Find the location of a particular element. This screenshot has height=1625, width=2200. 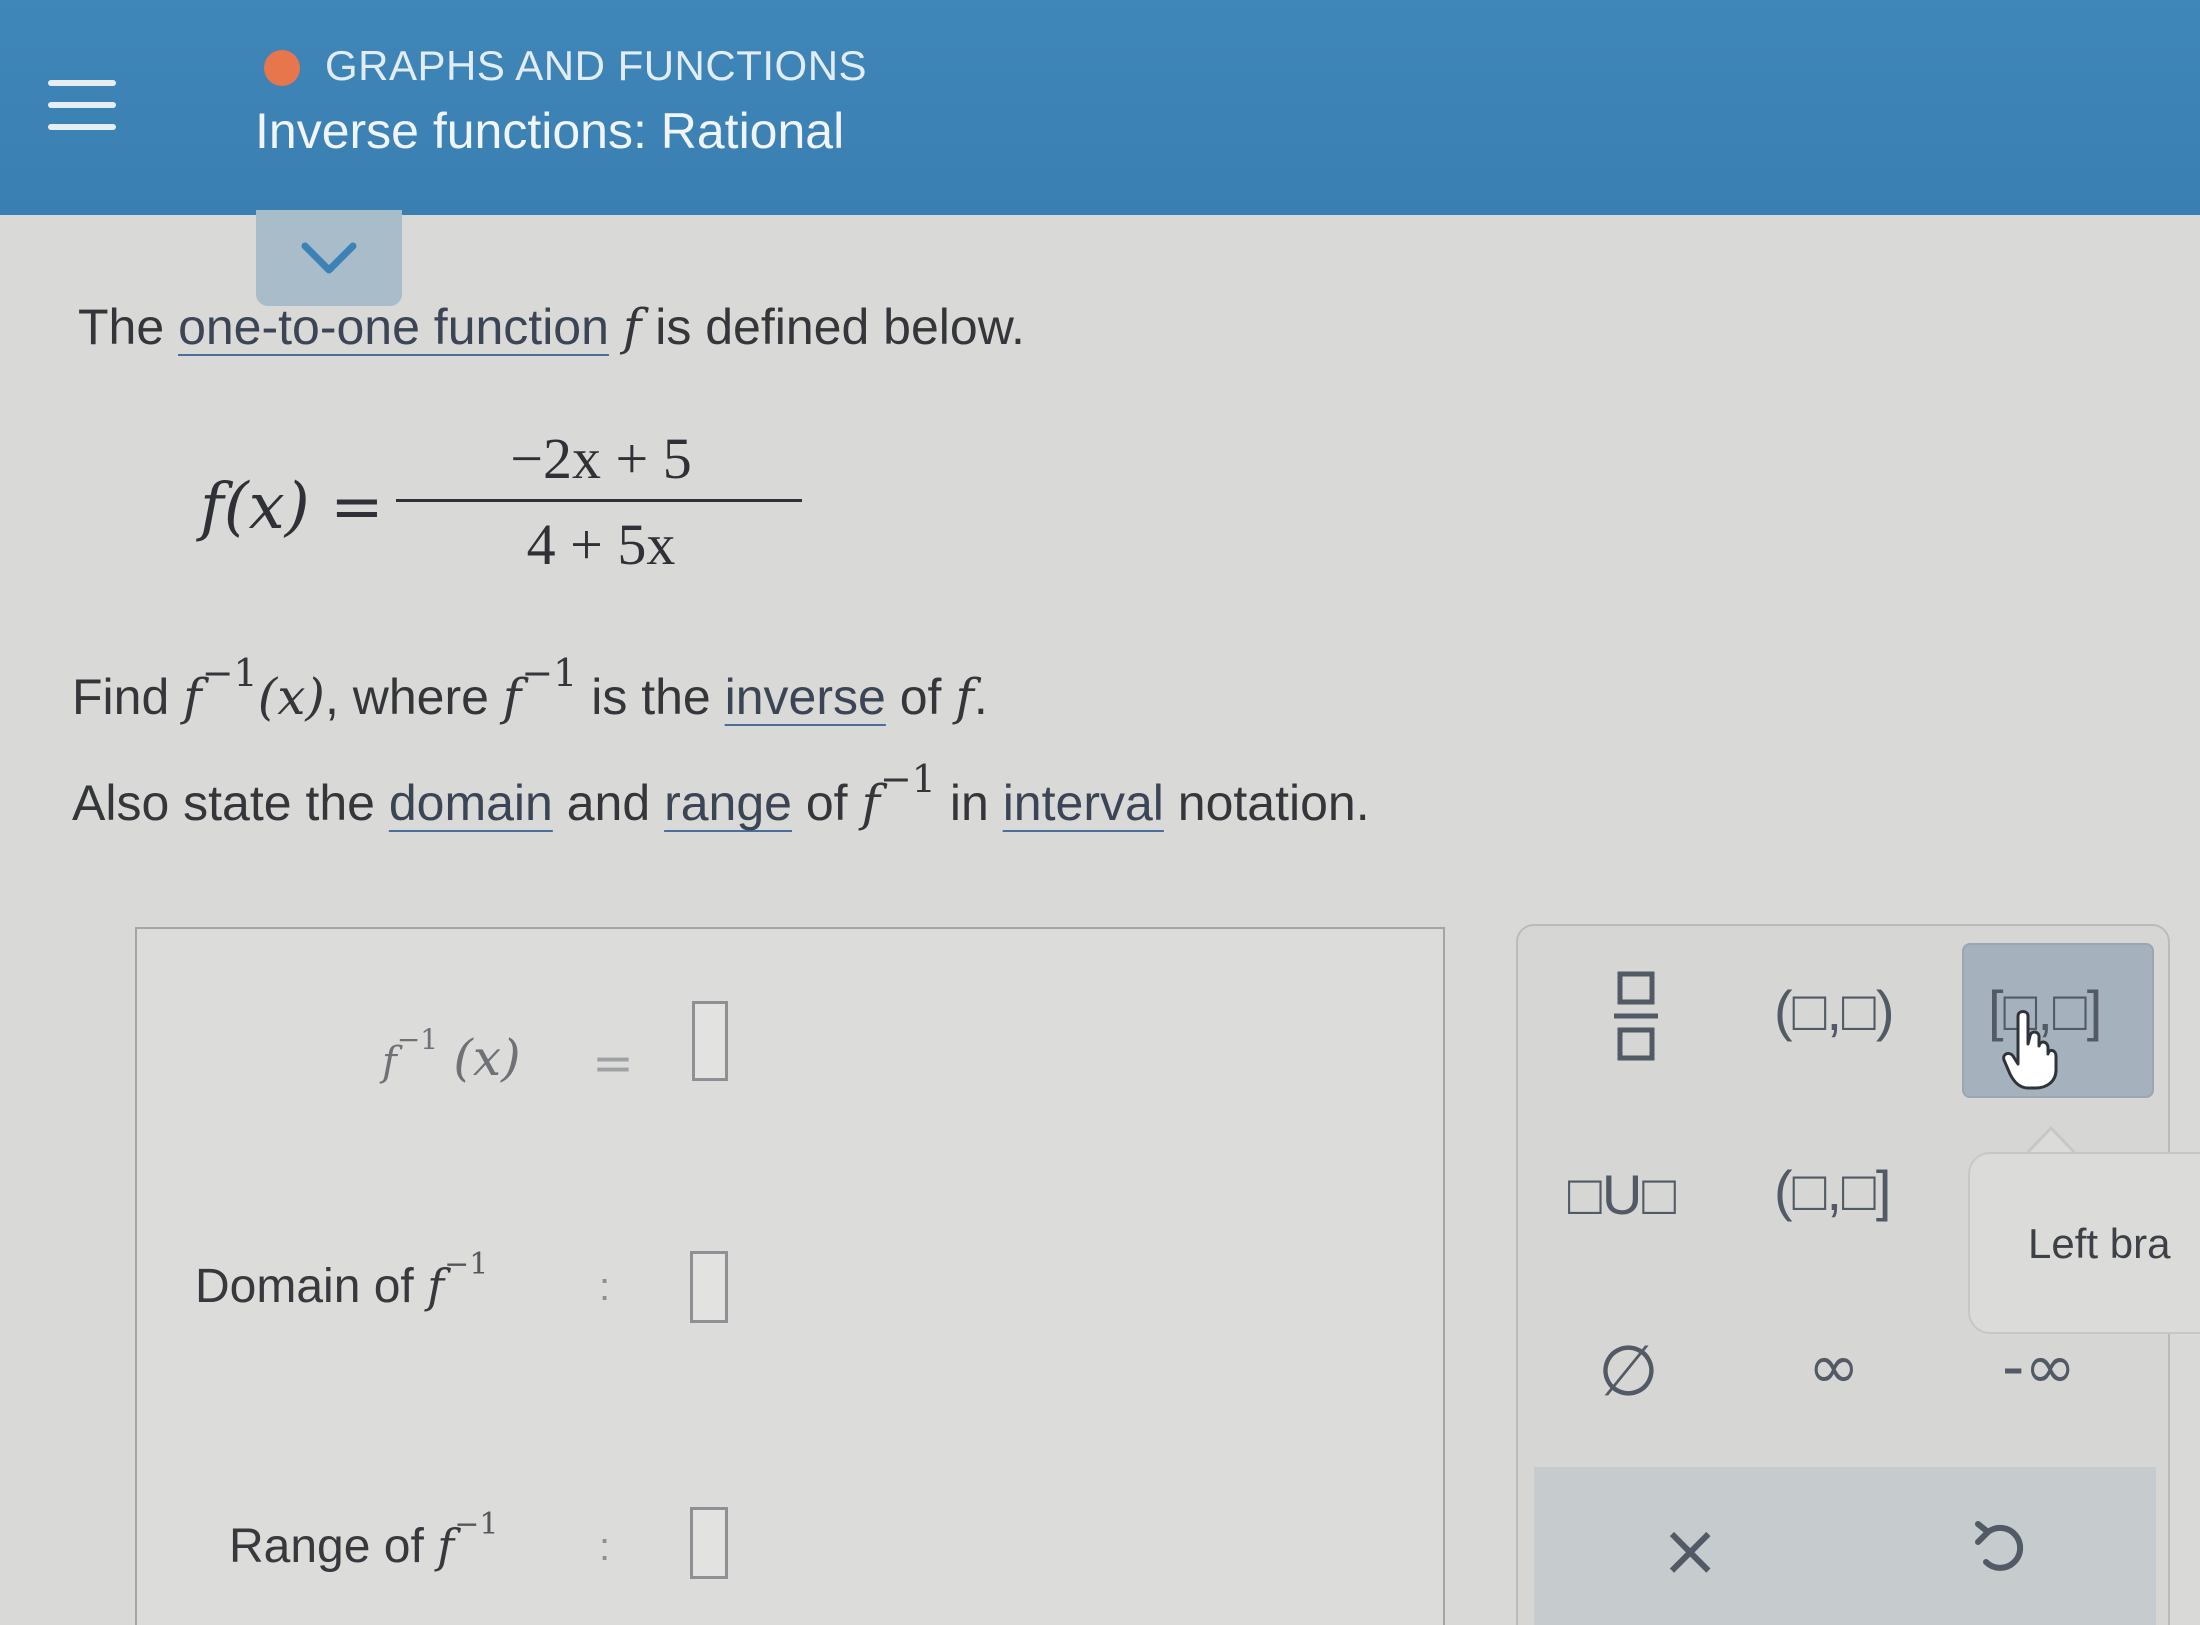

fraction-key is located at coordinates (1636, 1022).